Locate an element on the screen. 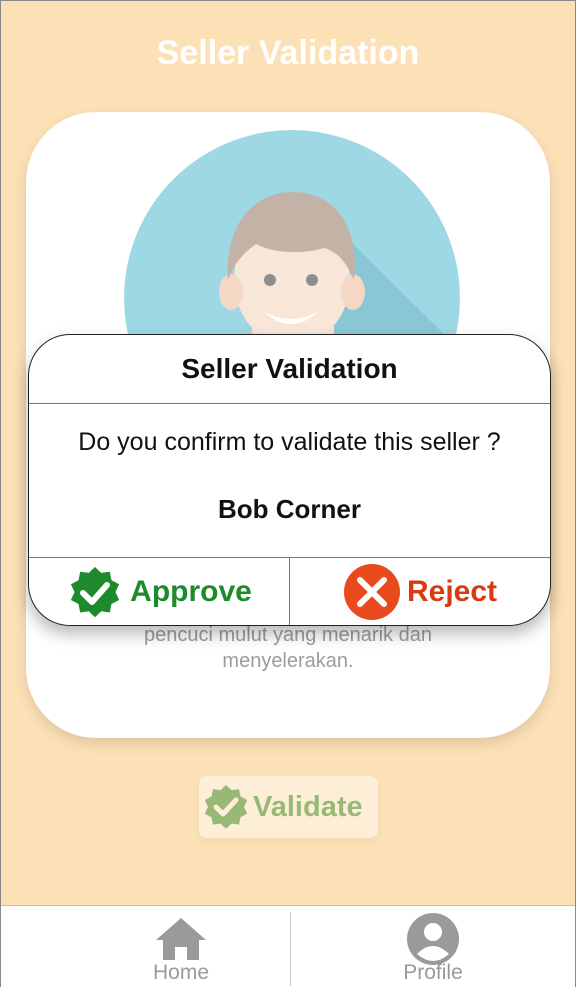 Image resolution: width=576 pixels, height=987 pixels. nav-divider is located at coordinates (290, 949).